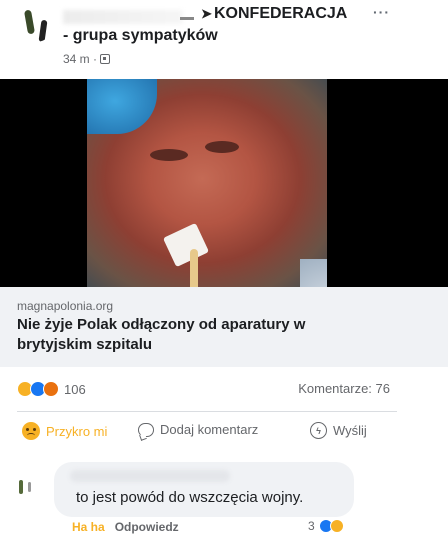 The image size is (448, 543). What do you see at coordinates (31, 431) in the screenshot?
I see `sad-face-icon` at bounding box center [31, 431].